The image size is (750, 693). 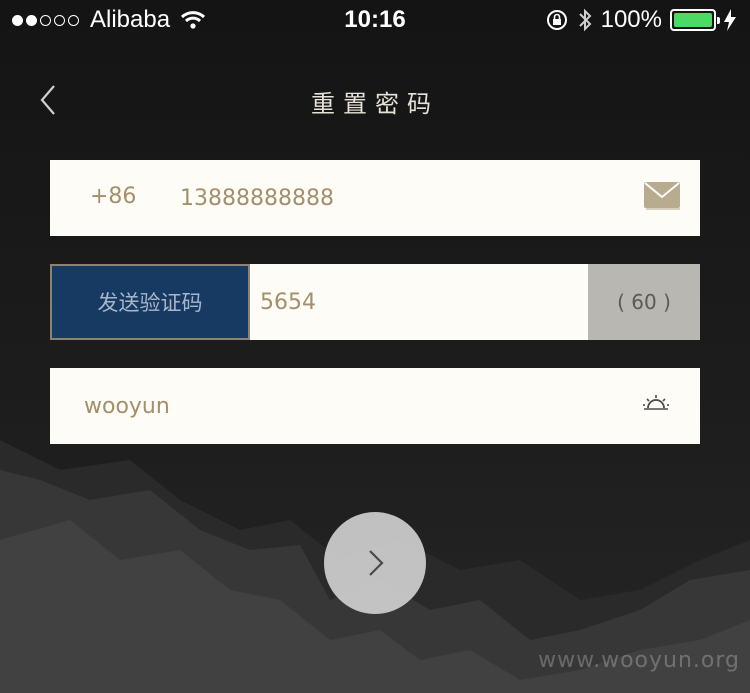 What do you see at coordinates (150, 302) in the screenshot?
I see `send-code-button: 发送验证码` at bounding box center [150, 302].